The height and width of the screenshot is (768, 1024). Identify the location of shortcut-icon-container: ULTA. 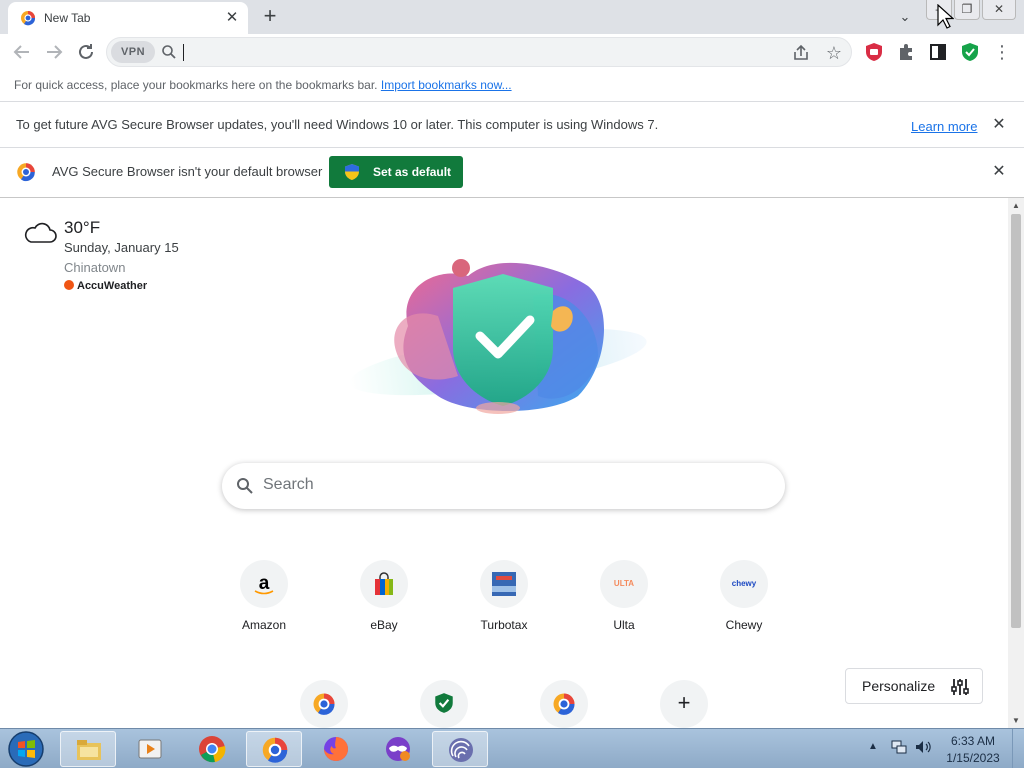
(624, 584).